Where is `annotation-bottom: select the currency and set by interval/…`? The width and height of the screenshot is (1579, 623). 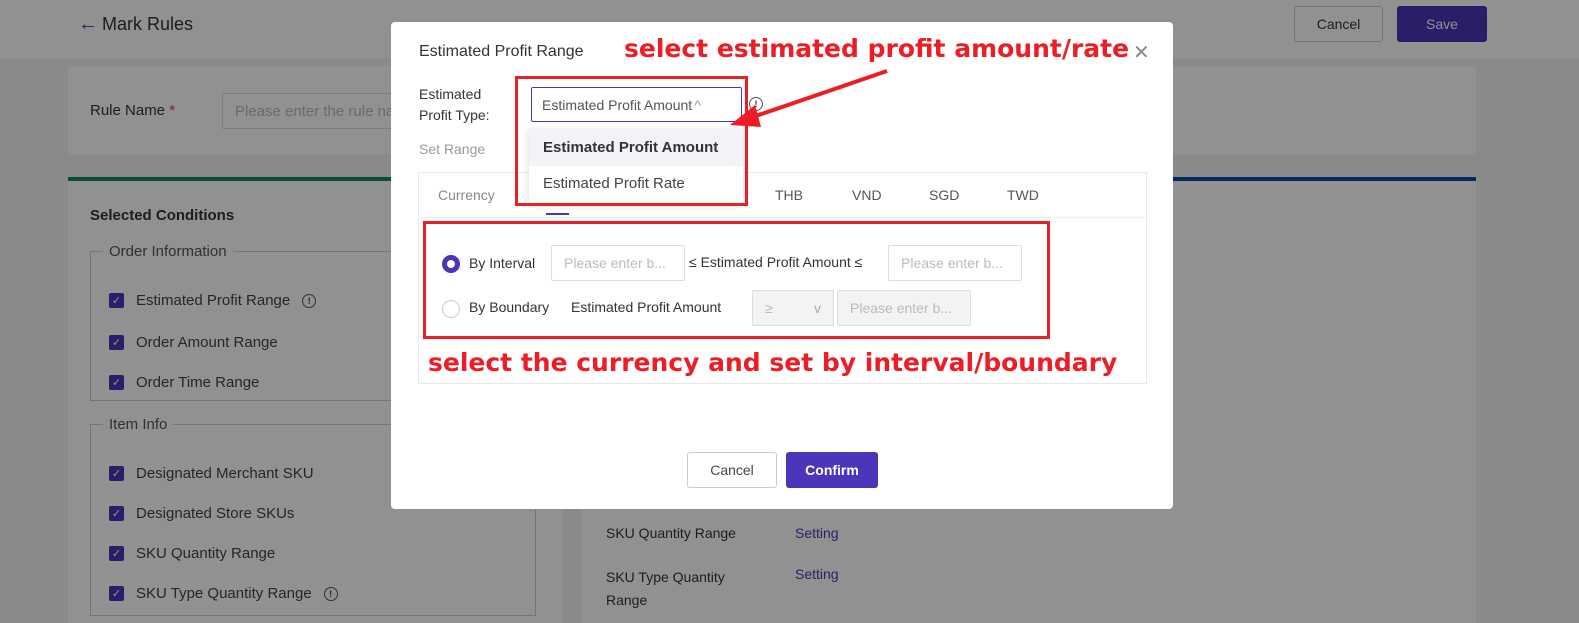 annotation-bottom: select the currency and set by interval/… is located at coordinates (773, 362).